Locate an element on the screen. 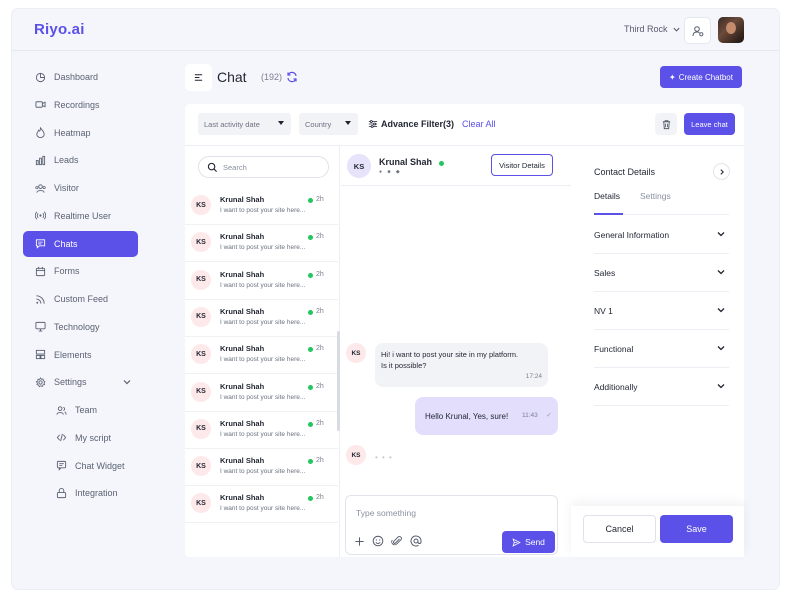 This screenshot has height=600, width=791. page-header: Chat (192) ✦ Create Chatbot is located at coordinates (463, 78).